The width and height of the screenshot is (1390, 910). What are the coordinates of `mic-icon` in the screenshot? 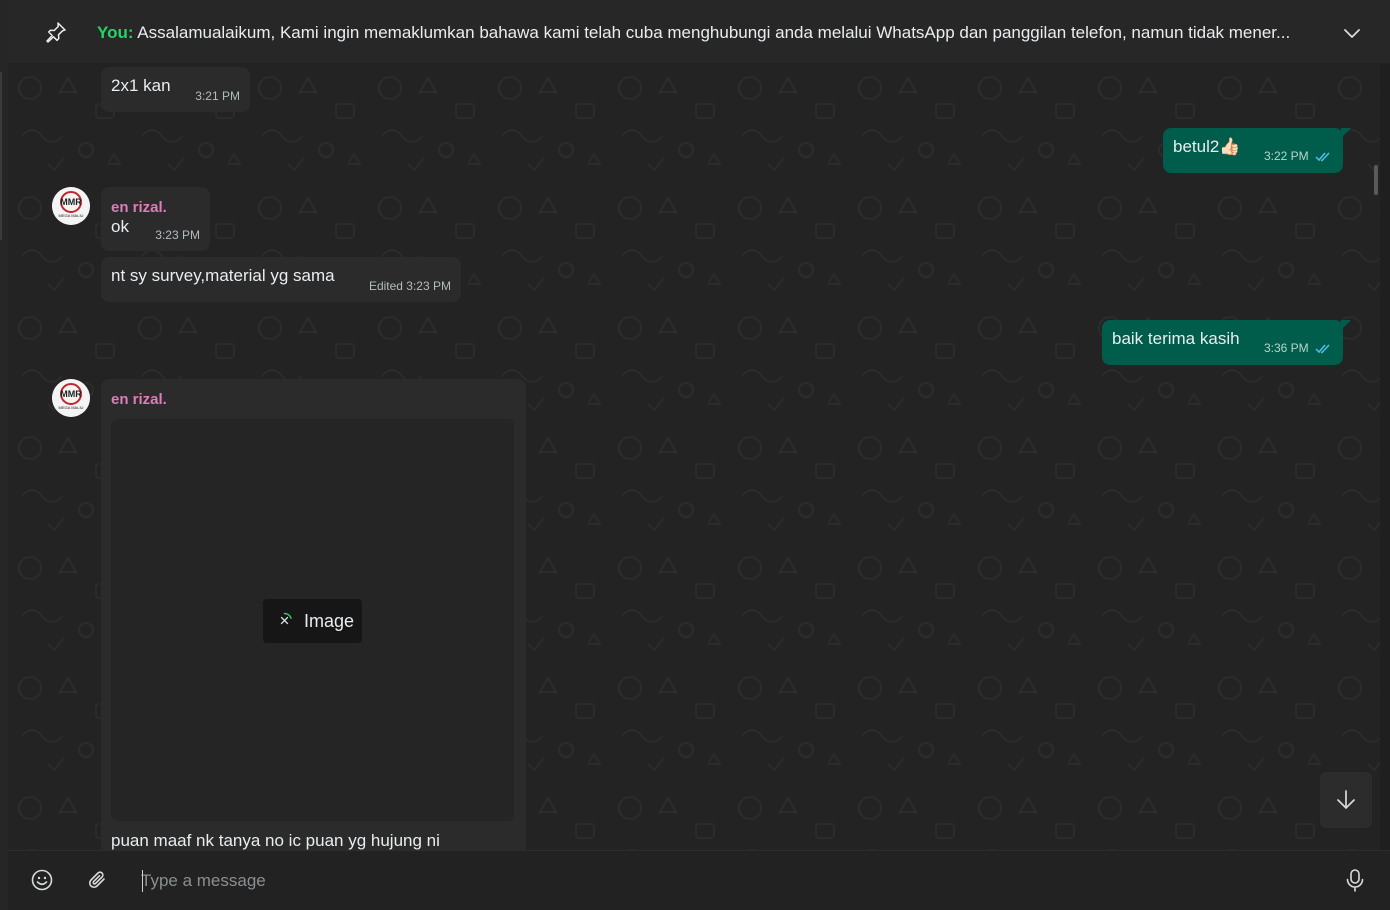 It's located at (1355, 880).